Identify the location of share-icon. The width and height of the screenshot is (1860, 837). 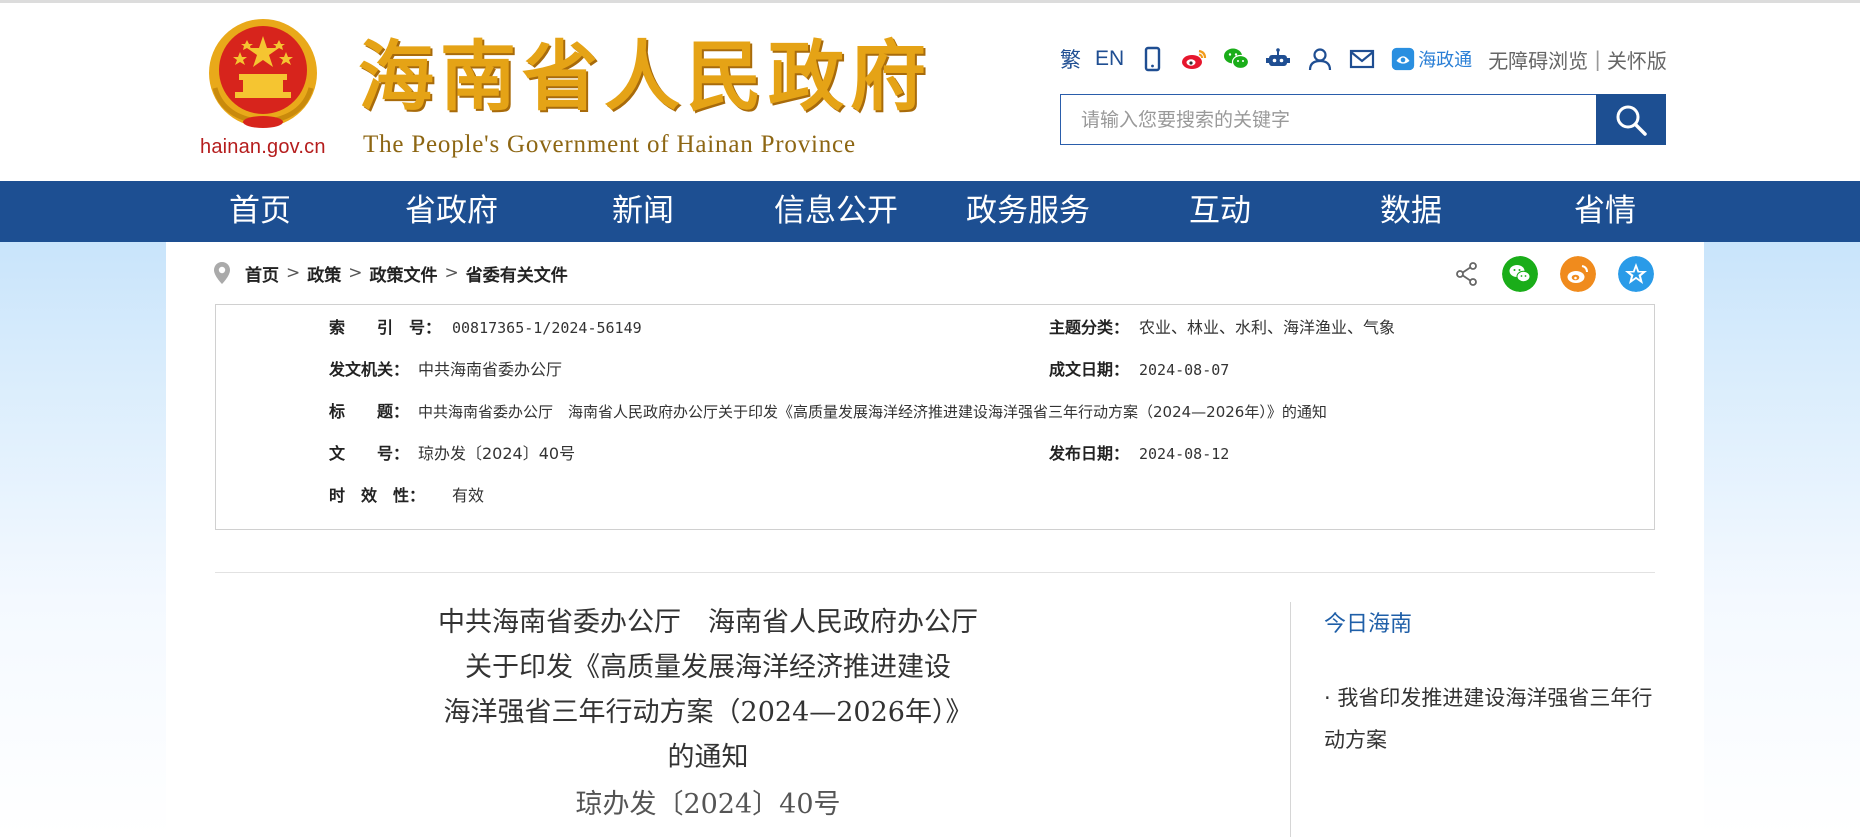
(1467, 274).